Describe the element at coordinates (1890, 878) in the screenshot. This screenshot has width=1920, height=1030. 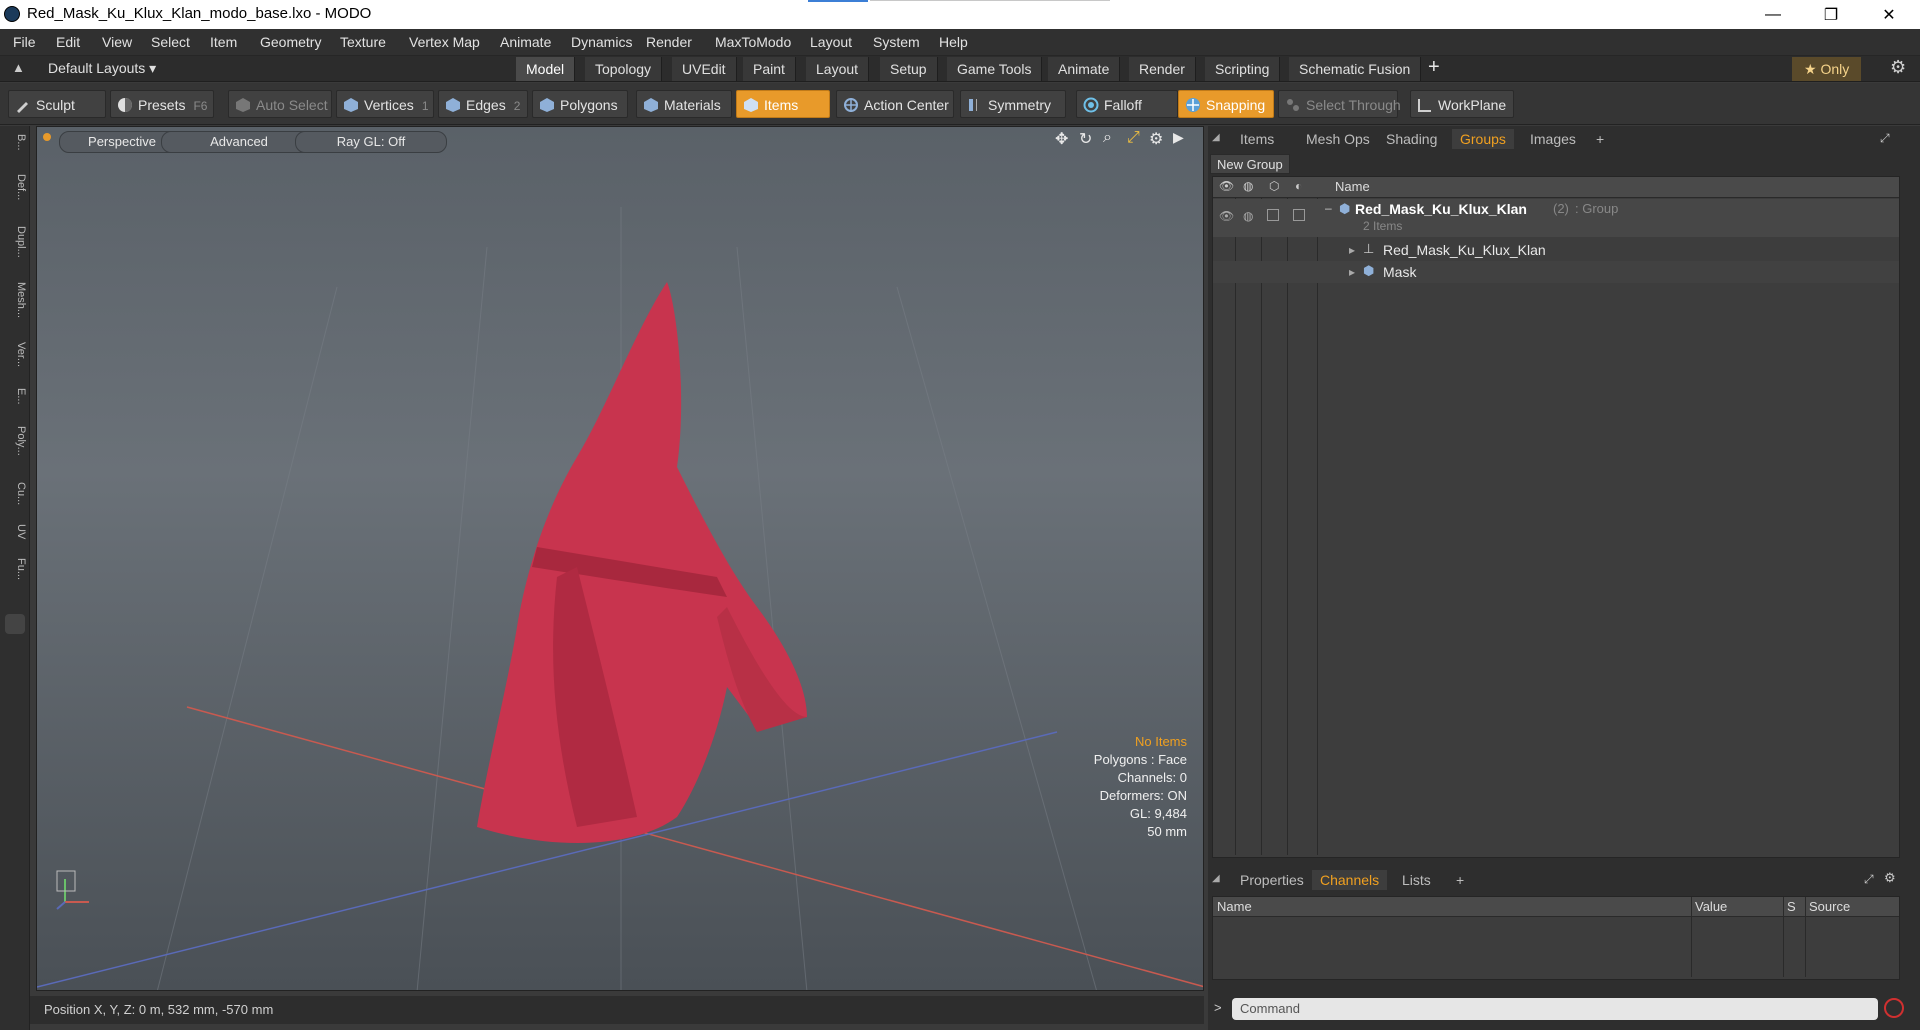
I see `bottom-panel-settings-icon: ⚙` at that location.